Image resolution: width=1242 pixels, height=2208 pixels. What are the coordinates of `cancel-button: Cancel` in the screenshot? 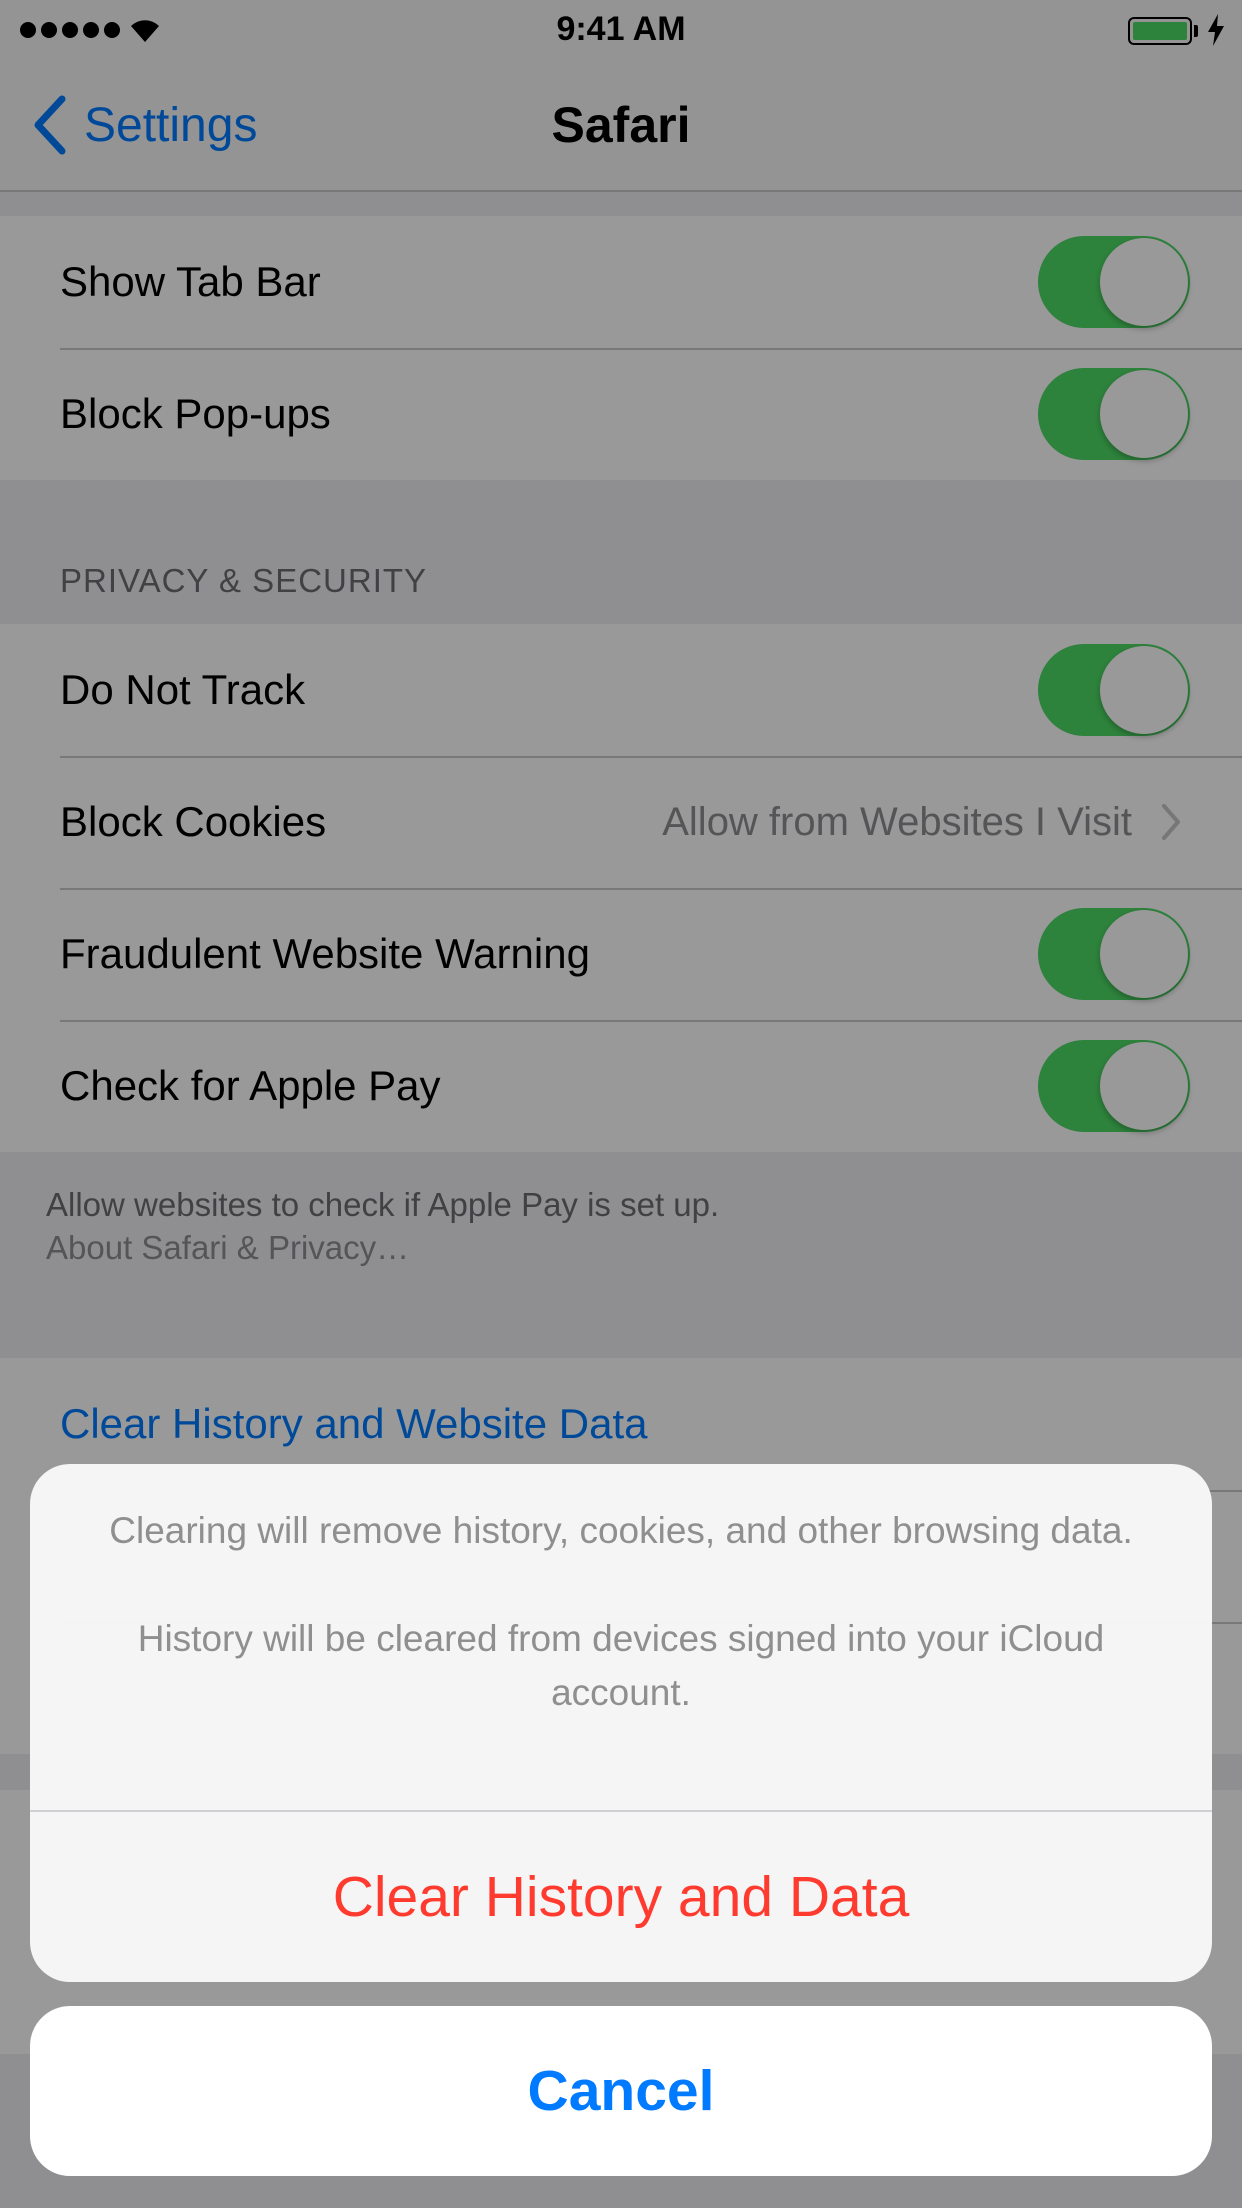 It's located at (621, 2091).